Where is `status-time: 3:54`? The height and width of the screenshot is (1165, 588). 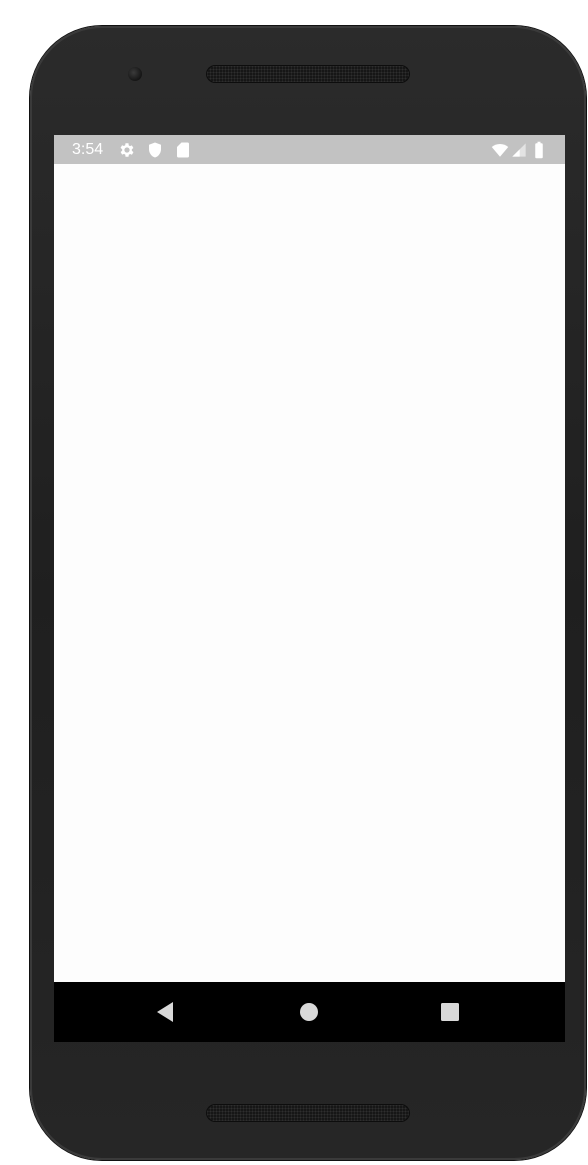
status-time: 3:54 is located at coordinates (88, 149).